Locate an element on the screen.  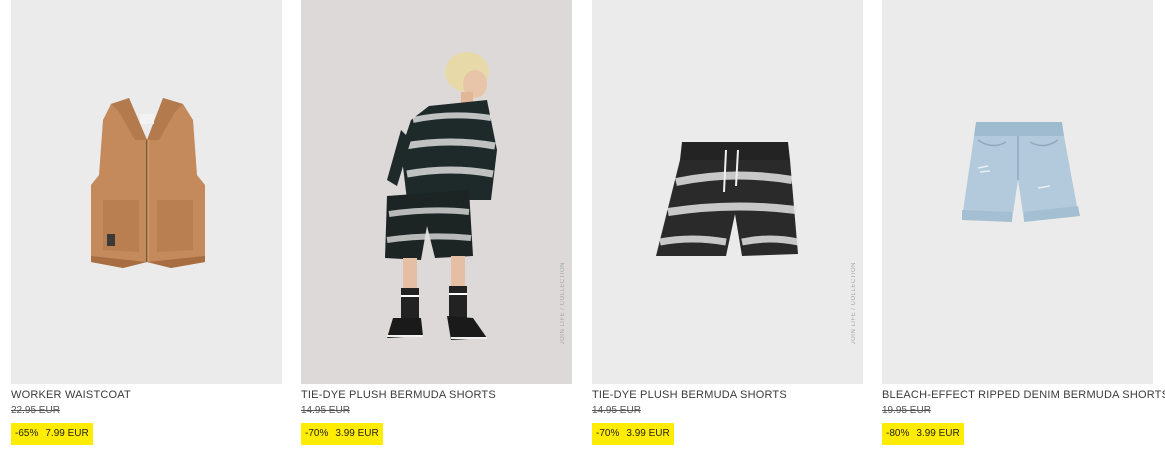
sale-price: 7.99 EUR is located at coordinates (67, 433).